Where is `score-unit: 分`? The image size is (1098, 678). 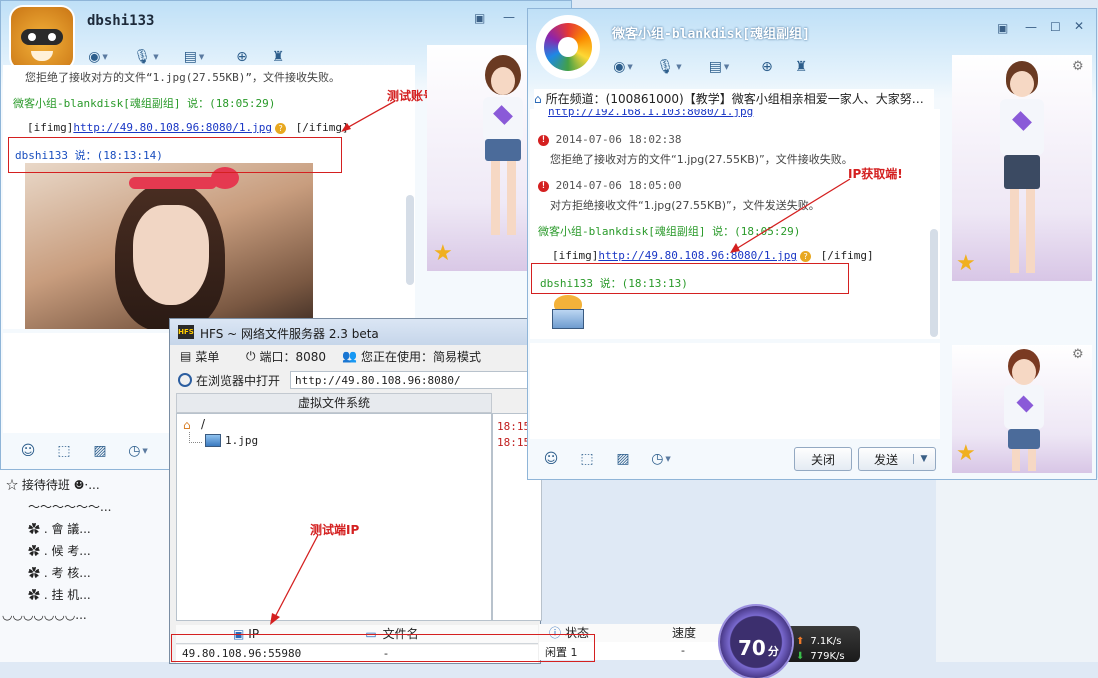
score-unit: 分 is located at coordinates (773, 651).